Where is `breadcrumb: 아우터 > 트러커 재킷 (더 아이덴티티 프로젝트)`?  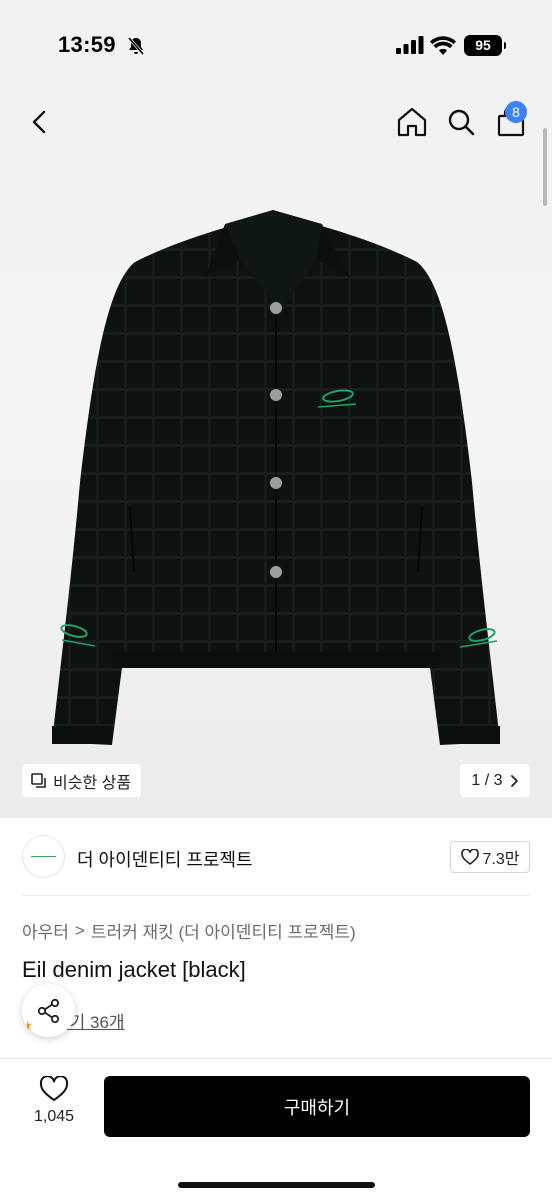 breadcrumb: 아우터 > 트러커 재킷 (더 아이덴티티 프로젝트) is located at coordinates (189, 930).